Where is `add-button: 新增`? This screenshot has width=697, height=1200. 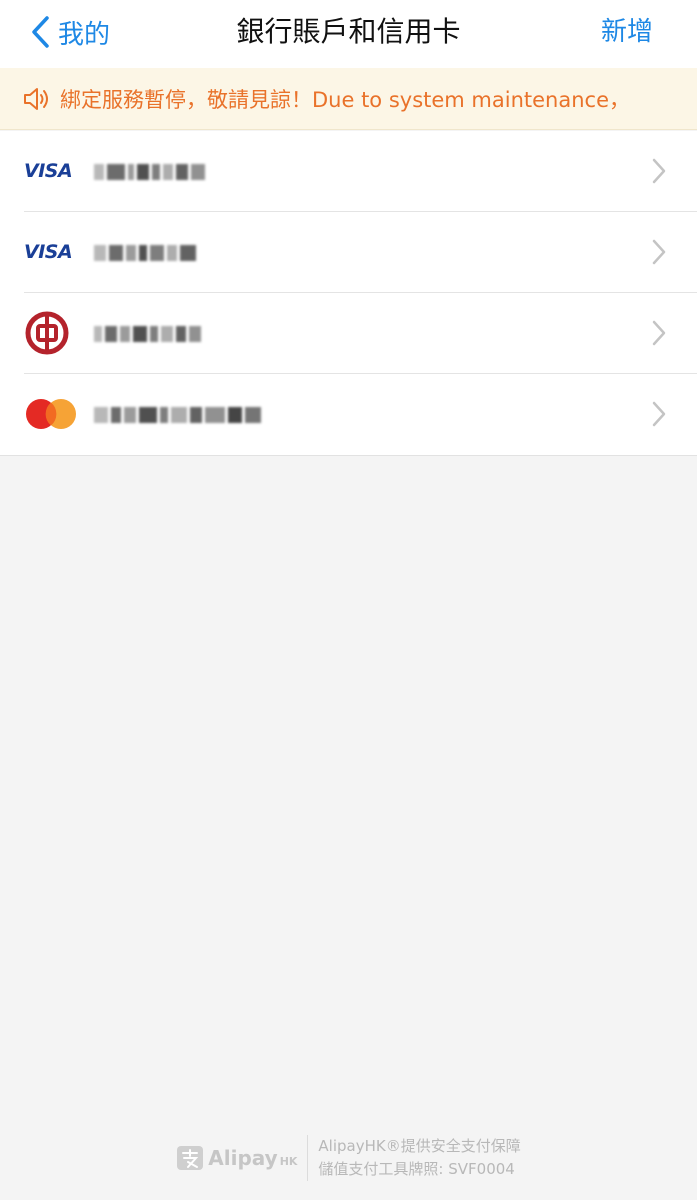 add-button: 新增 is located at coordinates (627, 32).